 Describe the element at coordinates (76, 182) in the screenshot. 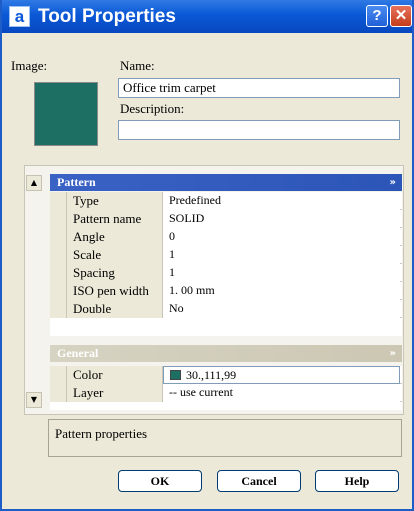

I see `pattern-section-title: Pattern` at that location.